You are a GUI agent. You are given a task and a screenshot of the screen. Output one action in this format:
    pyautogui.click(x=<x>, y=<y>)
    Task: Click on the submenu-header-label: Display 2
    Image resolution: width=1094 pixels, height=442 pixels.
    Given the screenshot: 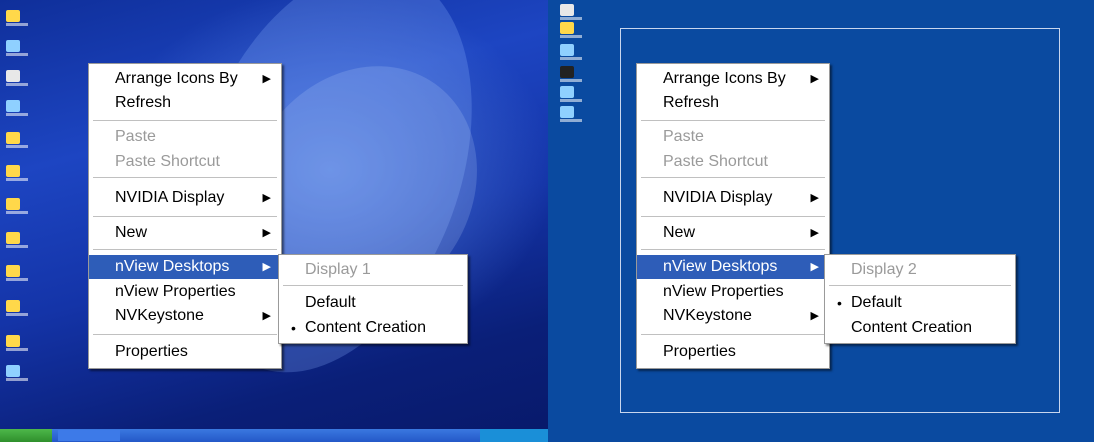 What is the action you would take?
    pyautogui.click(x=884, y=269)
    